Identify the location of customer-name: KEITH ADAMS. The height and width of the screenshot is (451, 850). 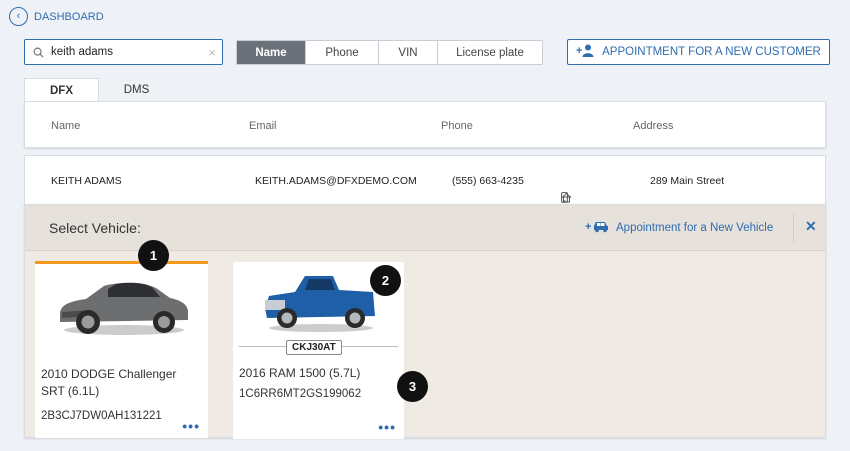
(86, 181).